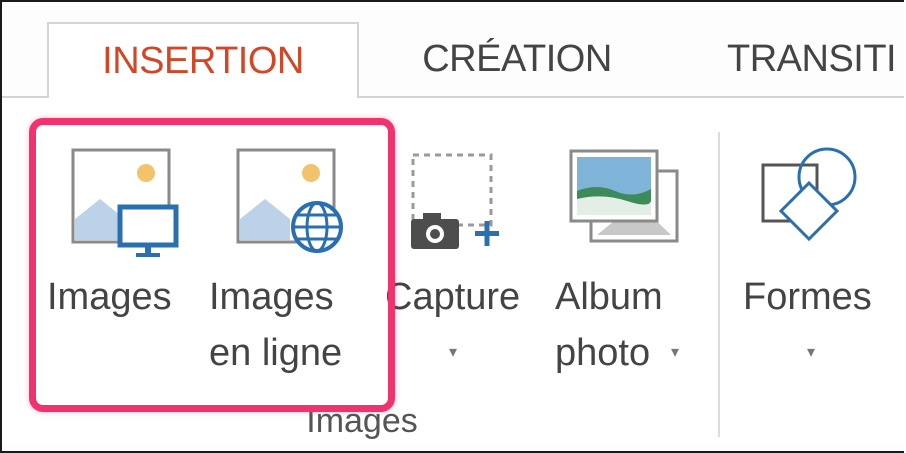 The width and height of the screenshot is (906, 453). What do you see at coordinates (203, 60) in the screenshot?
I see `tab-insertion: INSERTION` at bounding box center [203, 60].